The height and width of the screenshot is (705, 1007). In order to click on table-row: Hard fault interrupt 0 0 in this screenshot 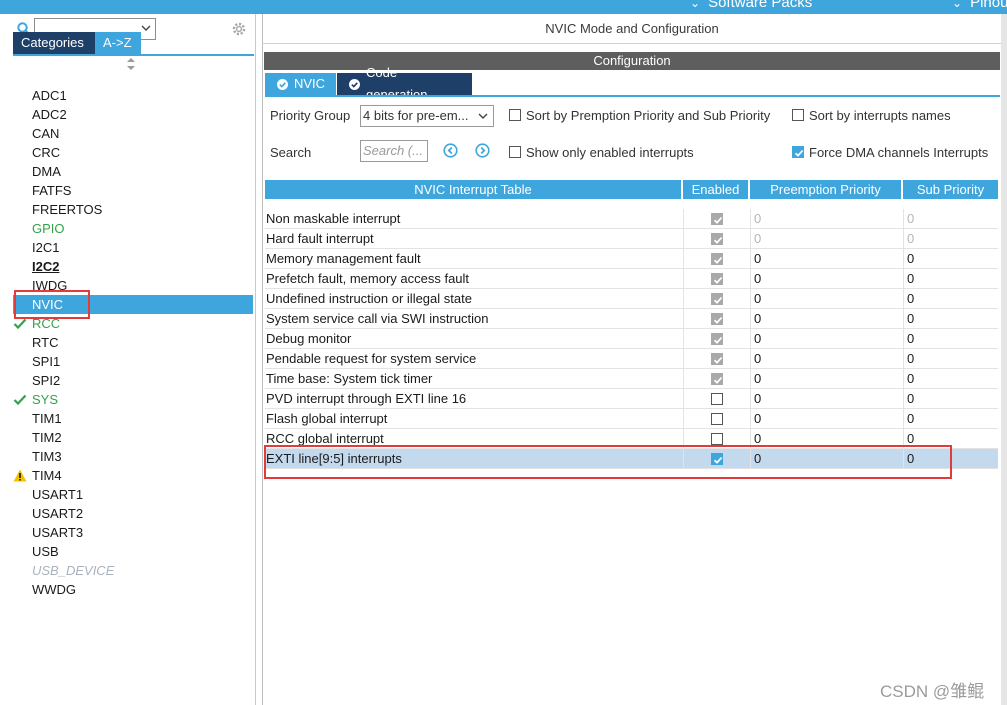, I will do `click(631, 239)`.